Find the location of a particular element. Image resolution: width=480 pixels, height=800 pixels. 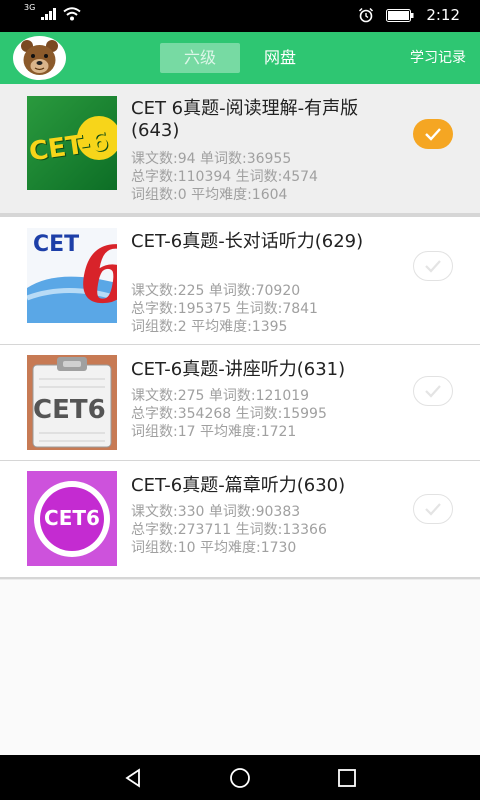

navigation-bar is located at coordinates (240, 777).